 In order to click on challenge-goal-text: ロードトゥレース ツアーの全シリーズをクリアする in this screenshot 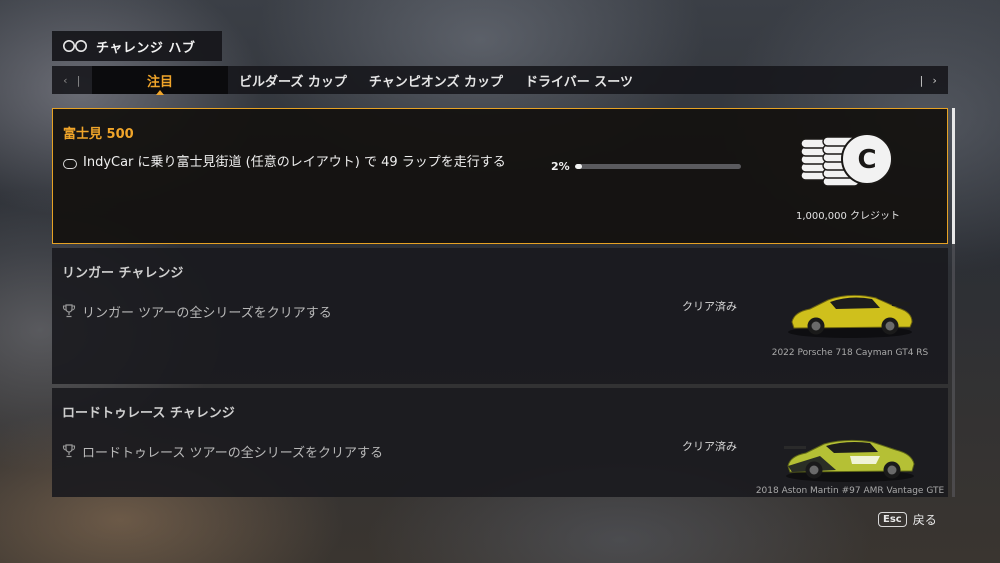, I will do `click(233, 453)`.